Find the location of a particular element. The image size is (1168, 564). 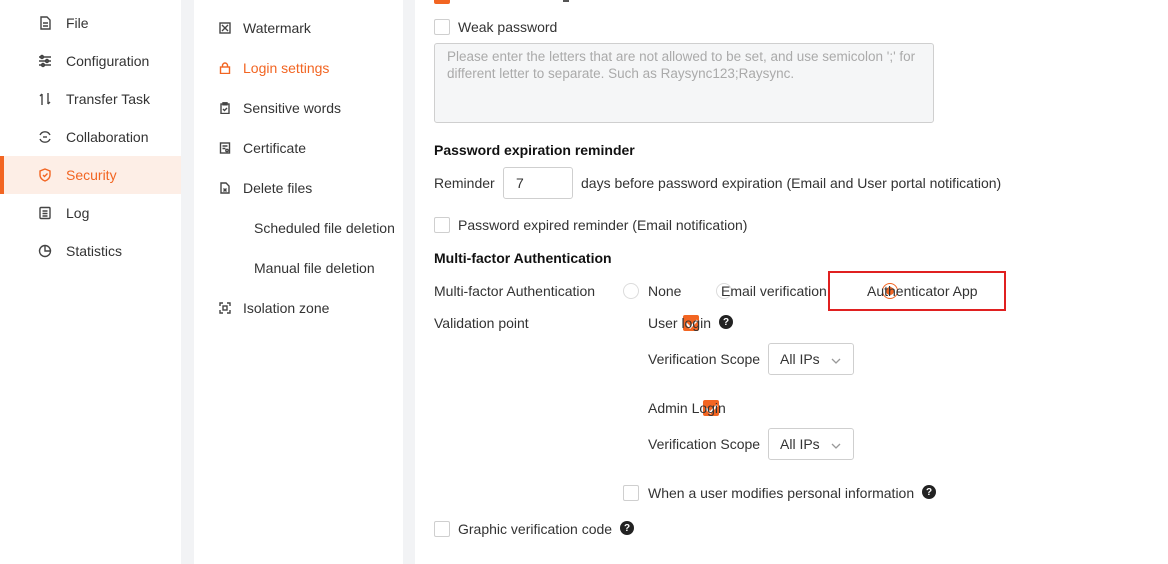

collaboration-icon is located at coordinates (45, 137).